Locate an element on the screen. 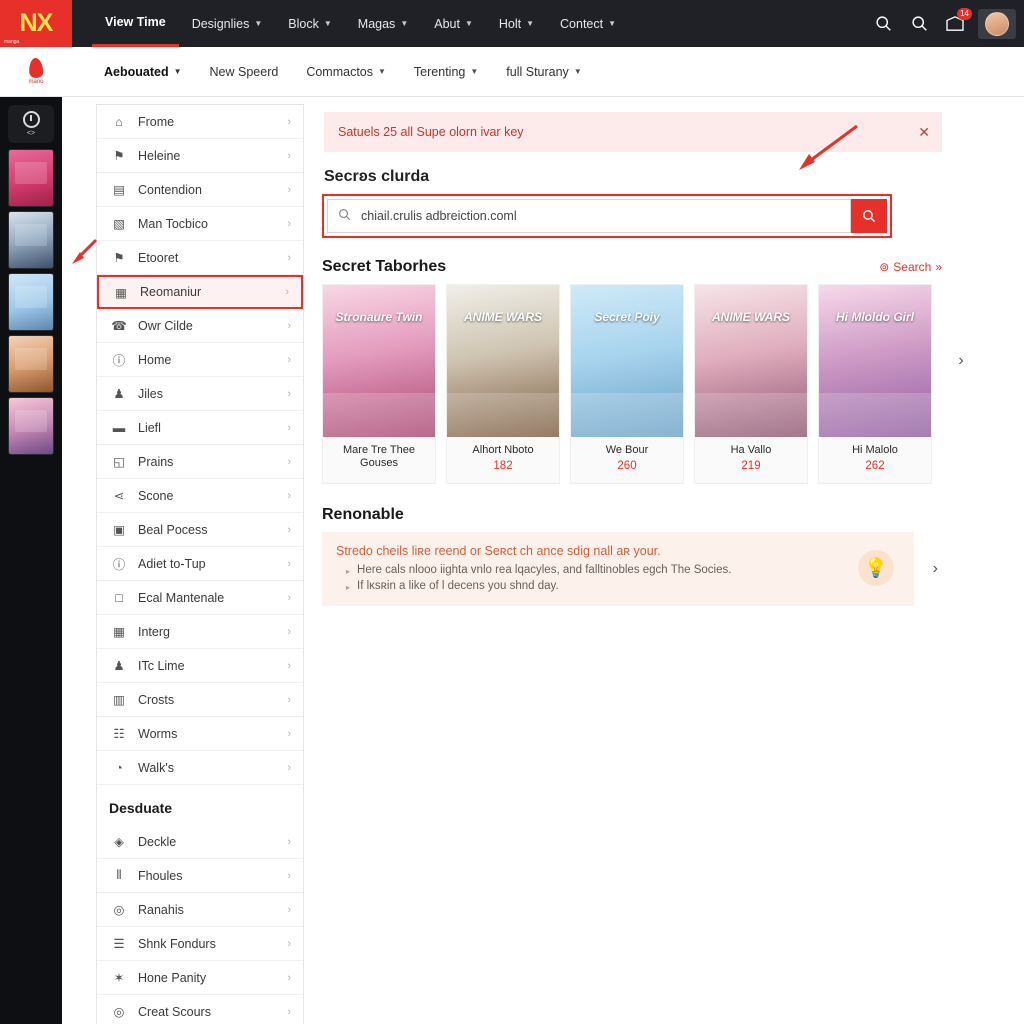 The image size is (1024, 1024). card-item: Hi Mloldo Girl Hi Malolo 262 is located at coordinates (875, 384).